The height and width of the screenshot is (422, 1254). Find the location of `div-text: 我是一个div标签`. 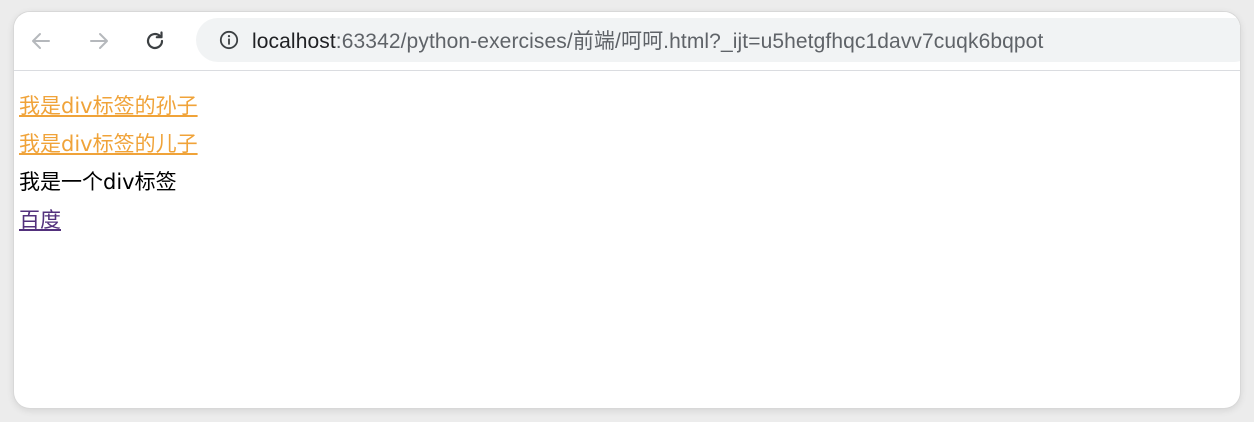

div-text: 我是一个div标签 is located at coordinates (98, 182).